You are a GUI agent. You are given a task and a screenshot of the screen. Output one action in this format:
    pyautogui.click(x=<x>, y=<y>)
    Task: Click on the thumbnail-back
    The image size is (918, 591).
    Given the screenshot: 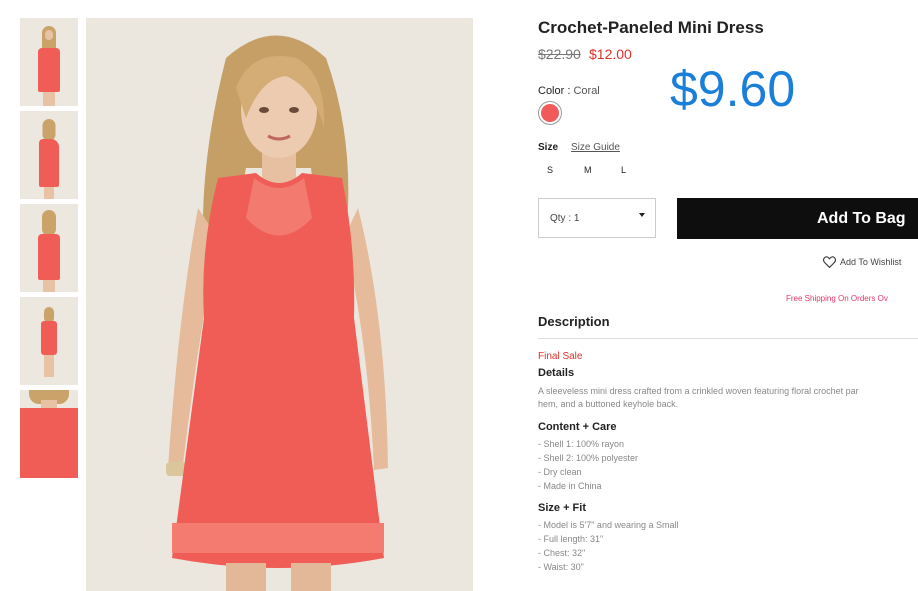 What is the action you would take?
    pyautogui.click(x=49, y=248)
    